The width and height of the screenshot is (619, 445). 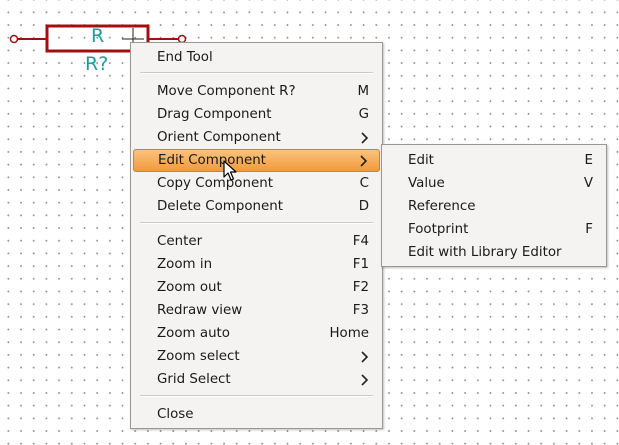 I want to click on submenu-item-edit-with-library-editor: Edit with Library Editor, so click(x=494, y=252).